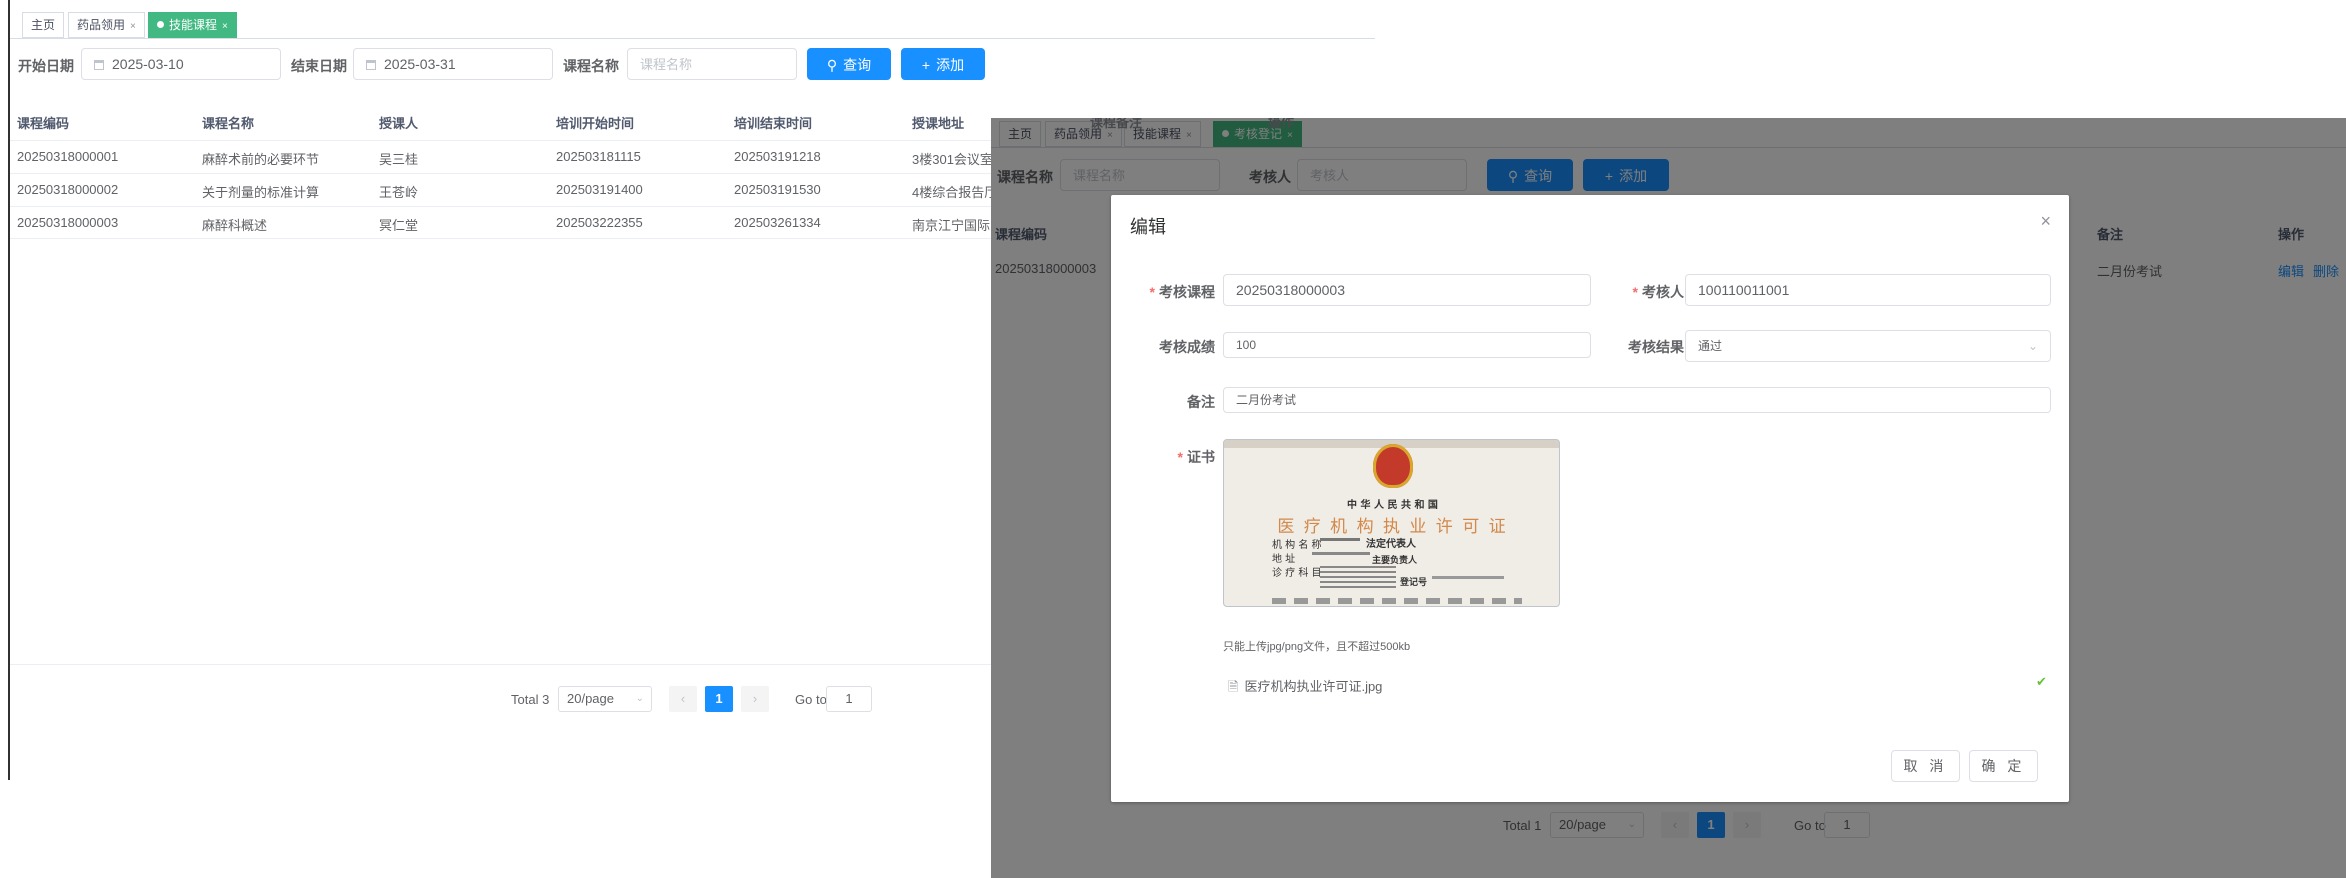  What do you see at coordinates (1196, 457) in the screenshot?
I see `certificate-label: * 证书` at bounding box center [1196, 457].